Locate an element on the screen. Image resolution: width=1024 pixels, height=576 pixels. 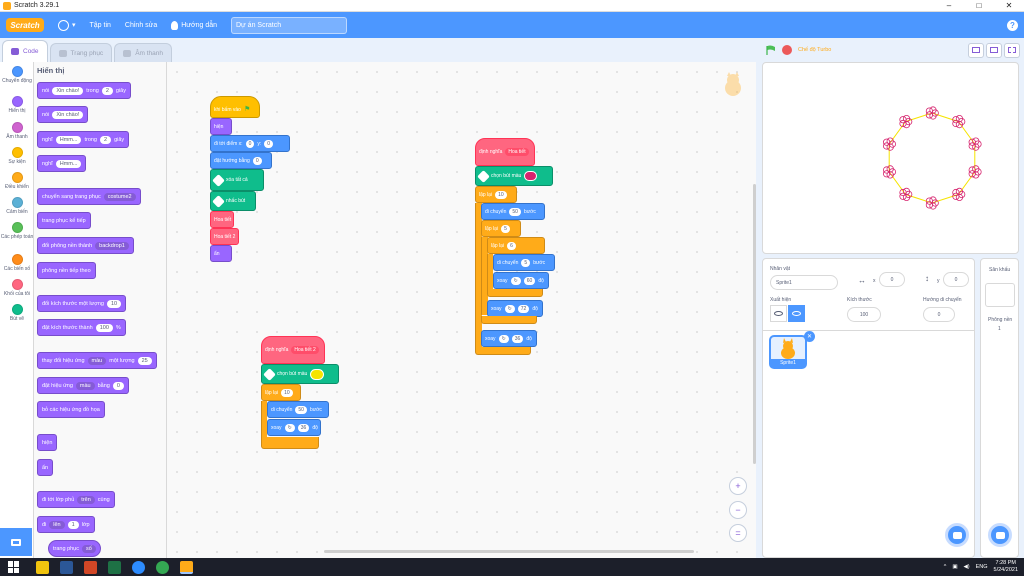
costume-dropdown: costume2 is located at coordinates (119, 196).